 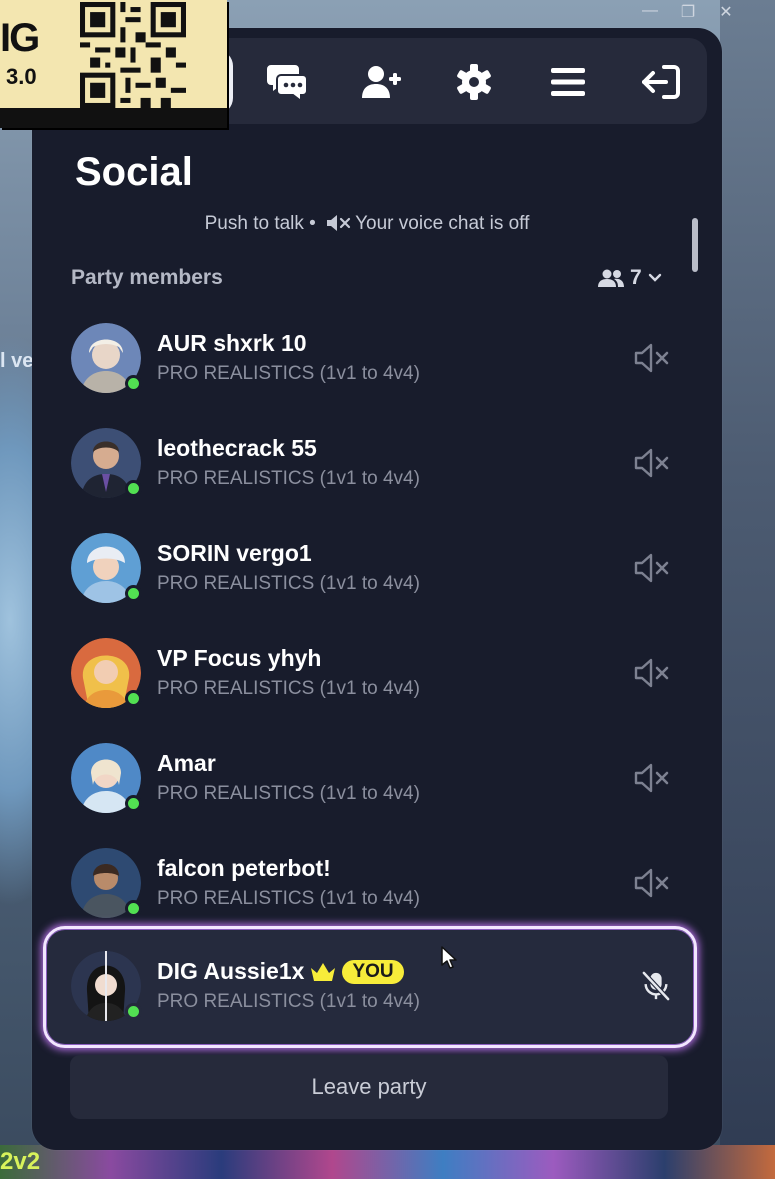 I want to click on group-icon, so click(x=611, y=278).